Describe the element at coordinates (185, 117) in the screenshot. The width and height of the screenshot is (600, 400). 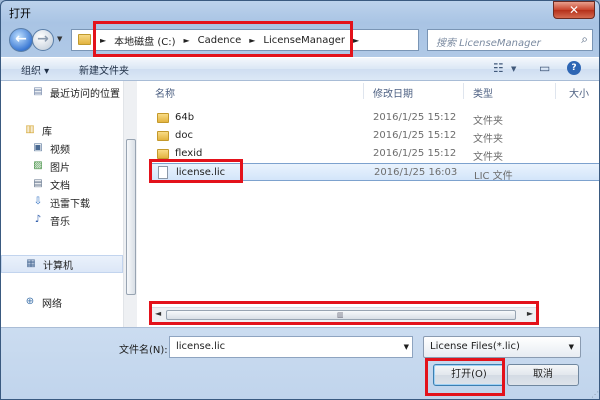
I see `file-name: 64b` at that location.